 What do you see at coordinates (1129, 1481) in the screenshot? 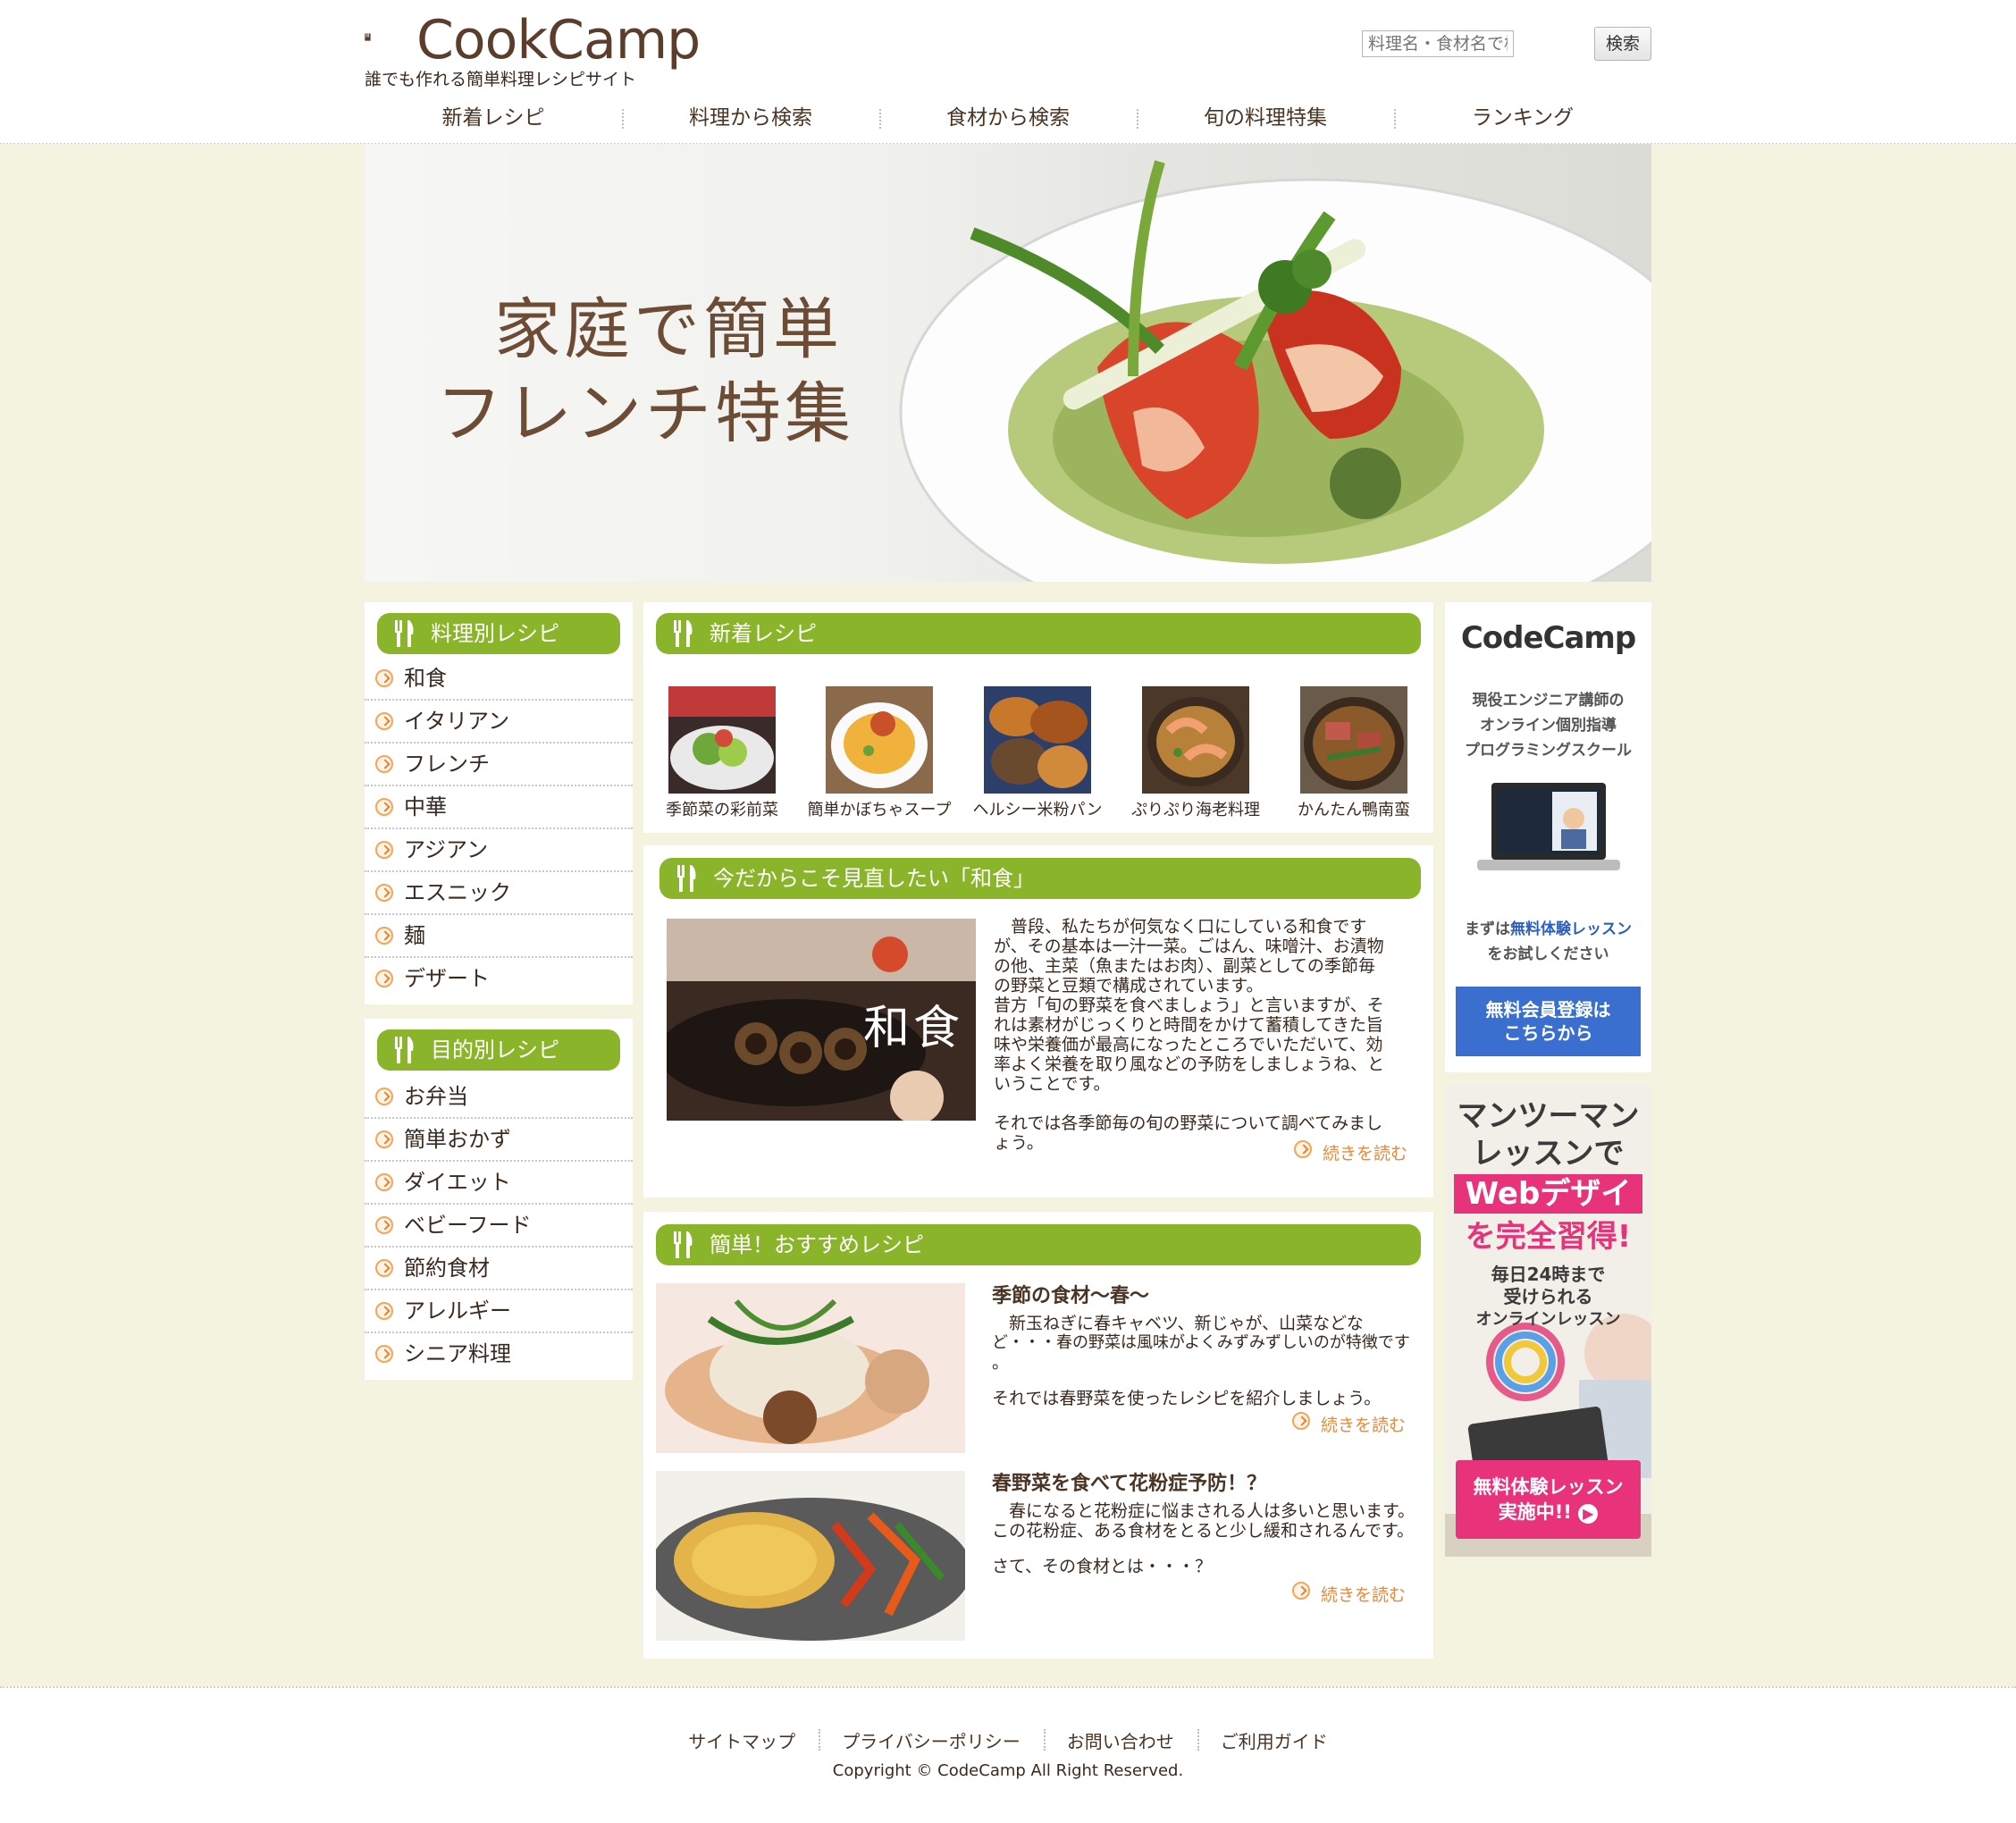
I see `article-title: 春野菜を食べて花粉症予防！？` at bounding box center [1129, 1481].